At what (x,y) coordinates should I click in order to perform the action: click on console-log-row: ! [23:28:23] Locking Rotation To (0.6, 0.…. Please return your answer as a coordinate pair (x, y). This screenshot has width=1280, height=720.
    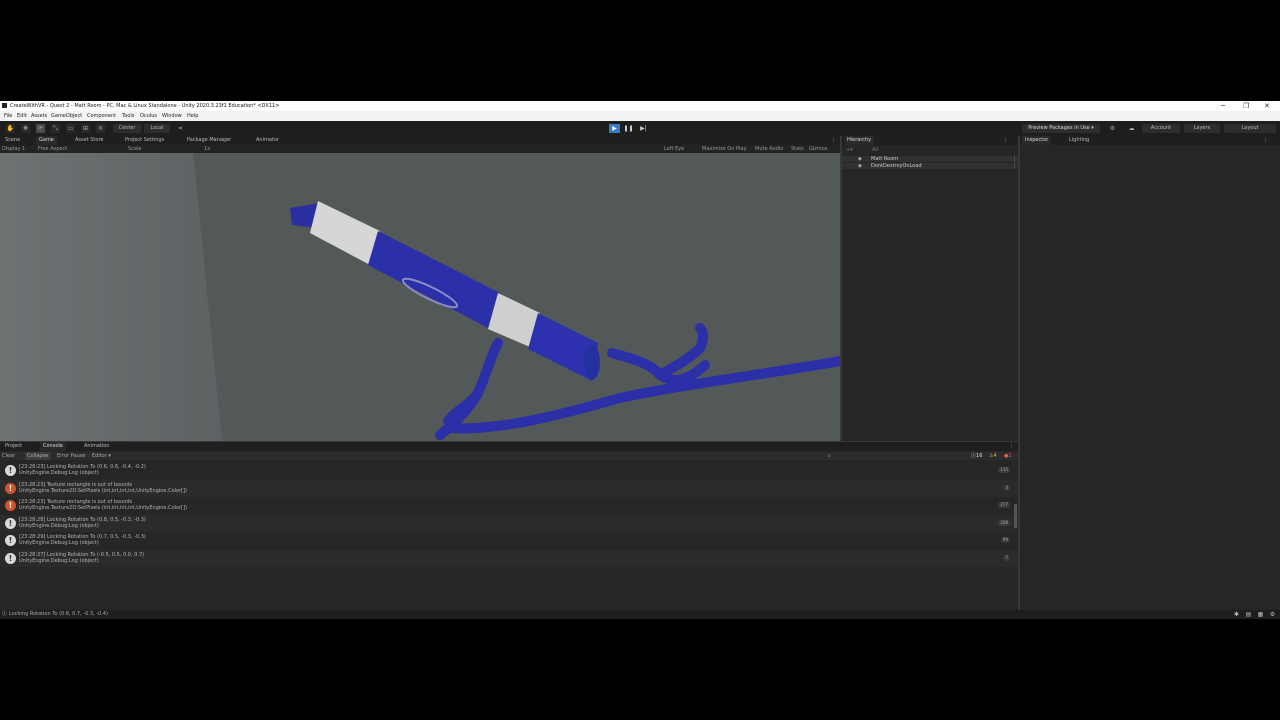
    Looking at the image, I should click on (509, 470).